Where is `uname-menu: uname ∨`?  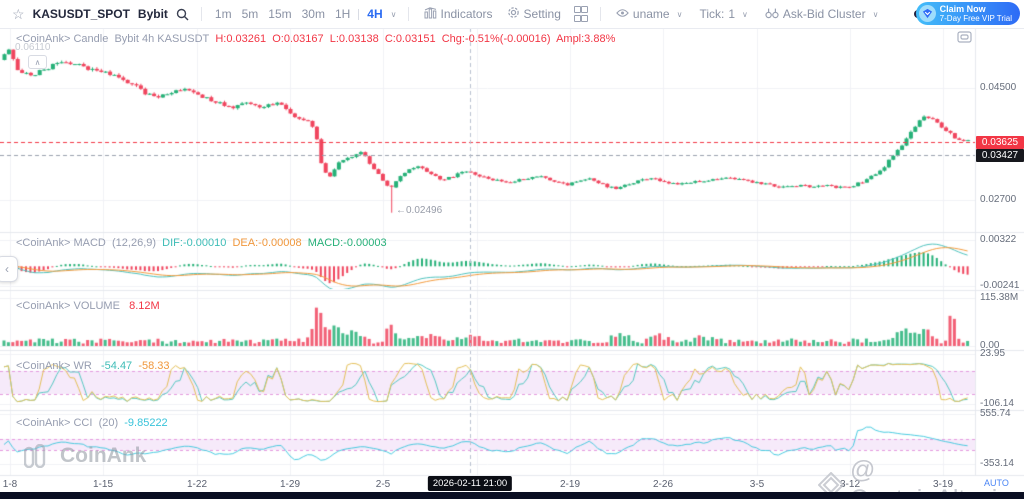
uname-menu: uname ∨ is located at coordinates (651, 14).